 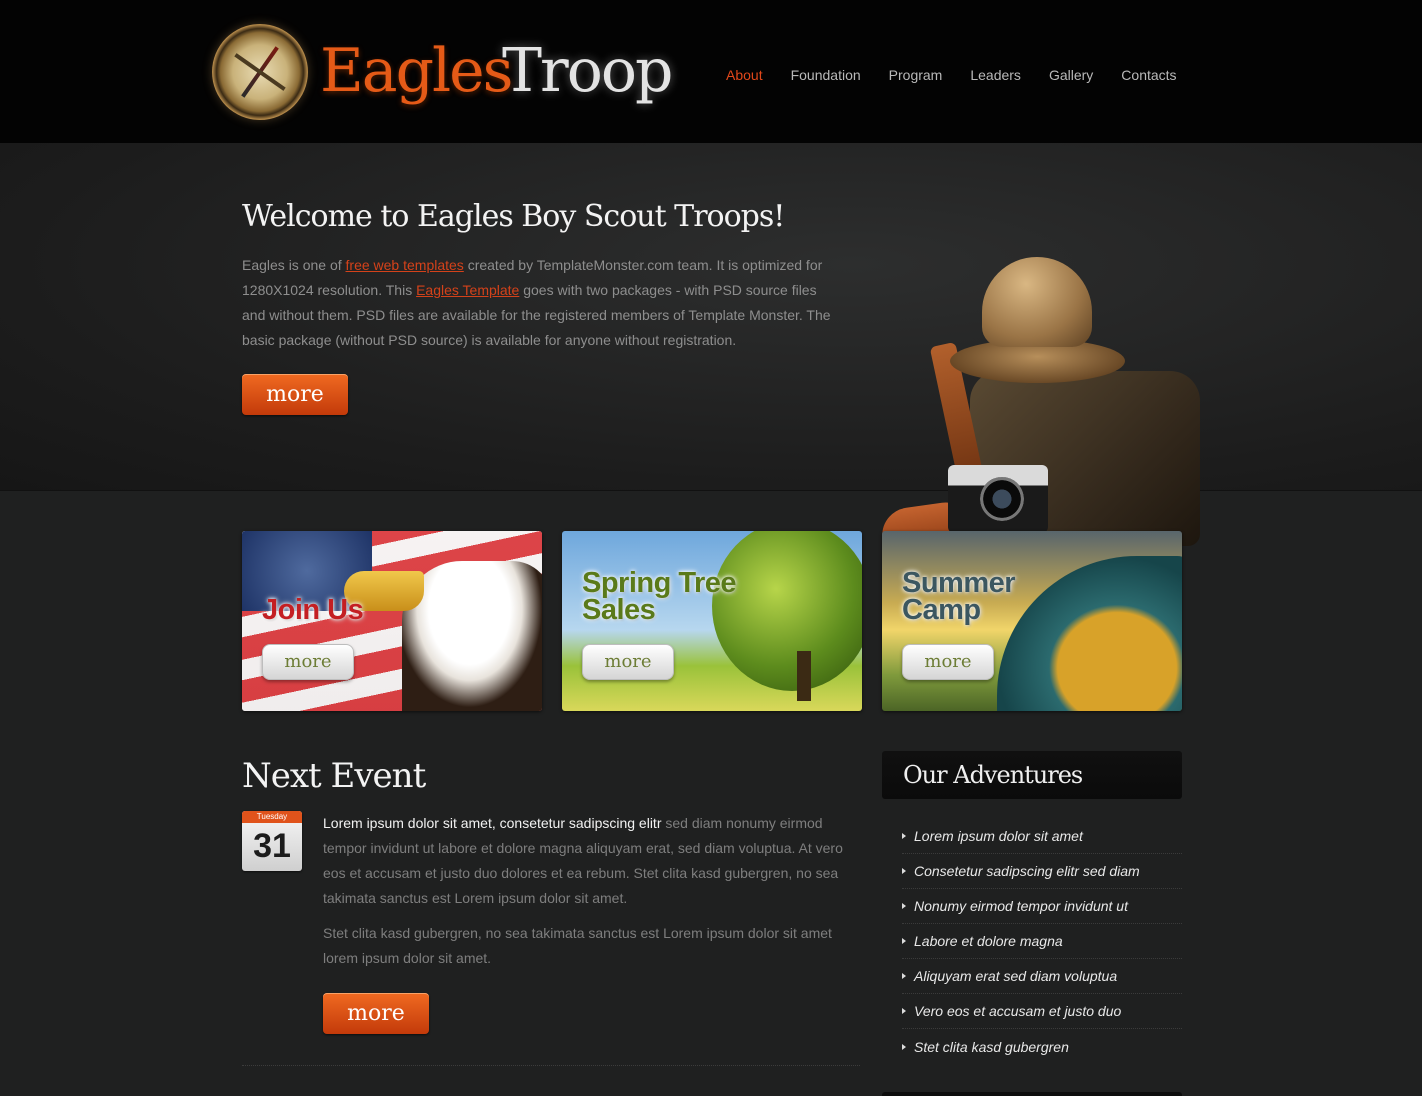 I want to click on hero-text-part-1: Eagles is one of, so click(x=294, y=265).